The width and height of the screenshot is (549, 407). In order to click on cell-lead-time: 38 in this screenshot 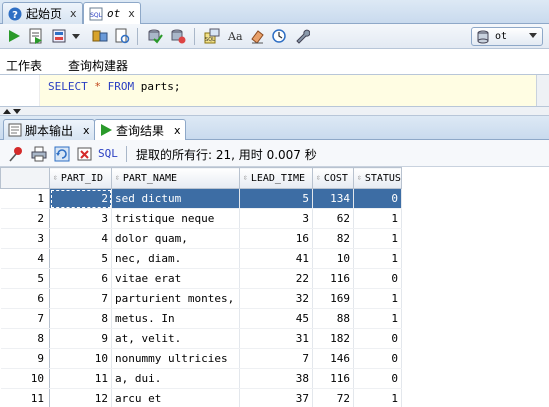, I will do `click(276, 378)`.